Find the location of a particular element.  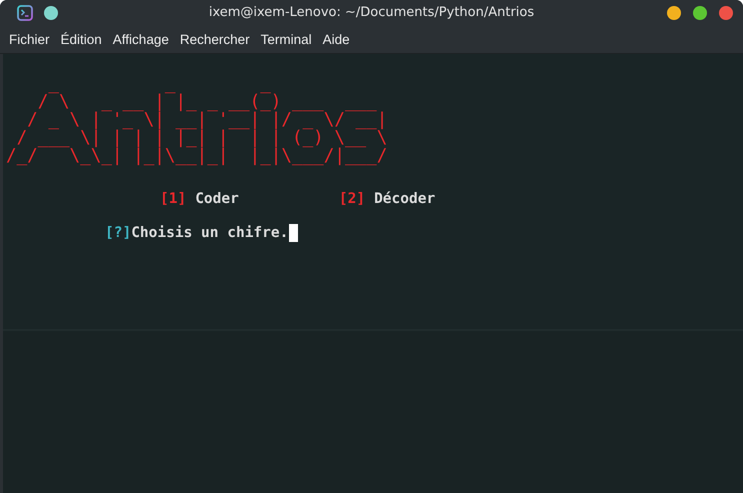

option-label: Décoder is located at coordinates (405, 199).